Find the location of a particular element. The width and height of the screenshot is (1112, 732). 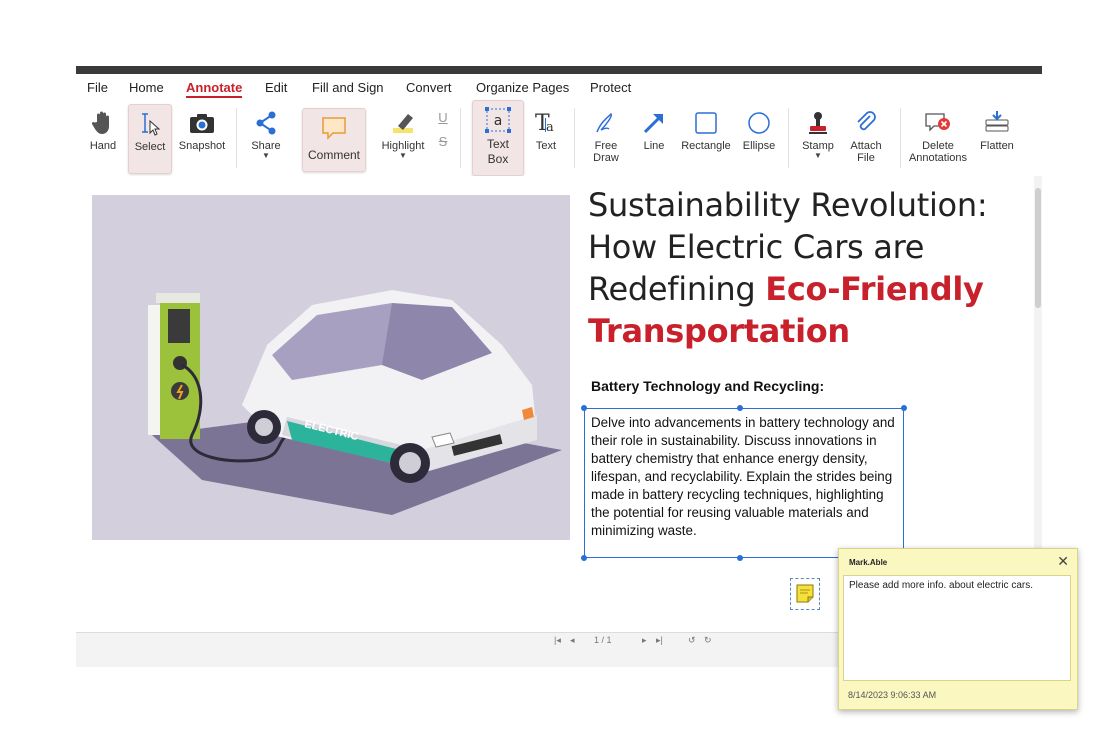

highlight-button: Highlight ▼ is located at coordinates (403, 138).